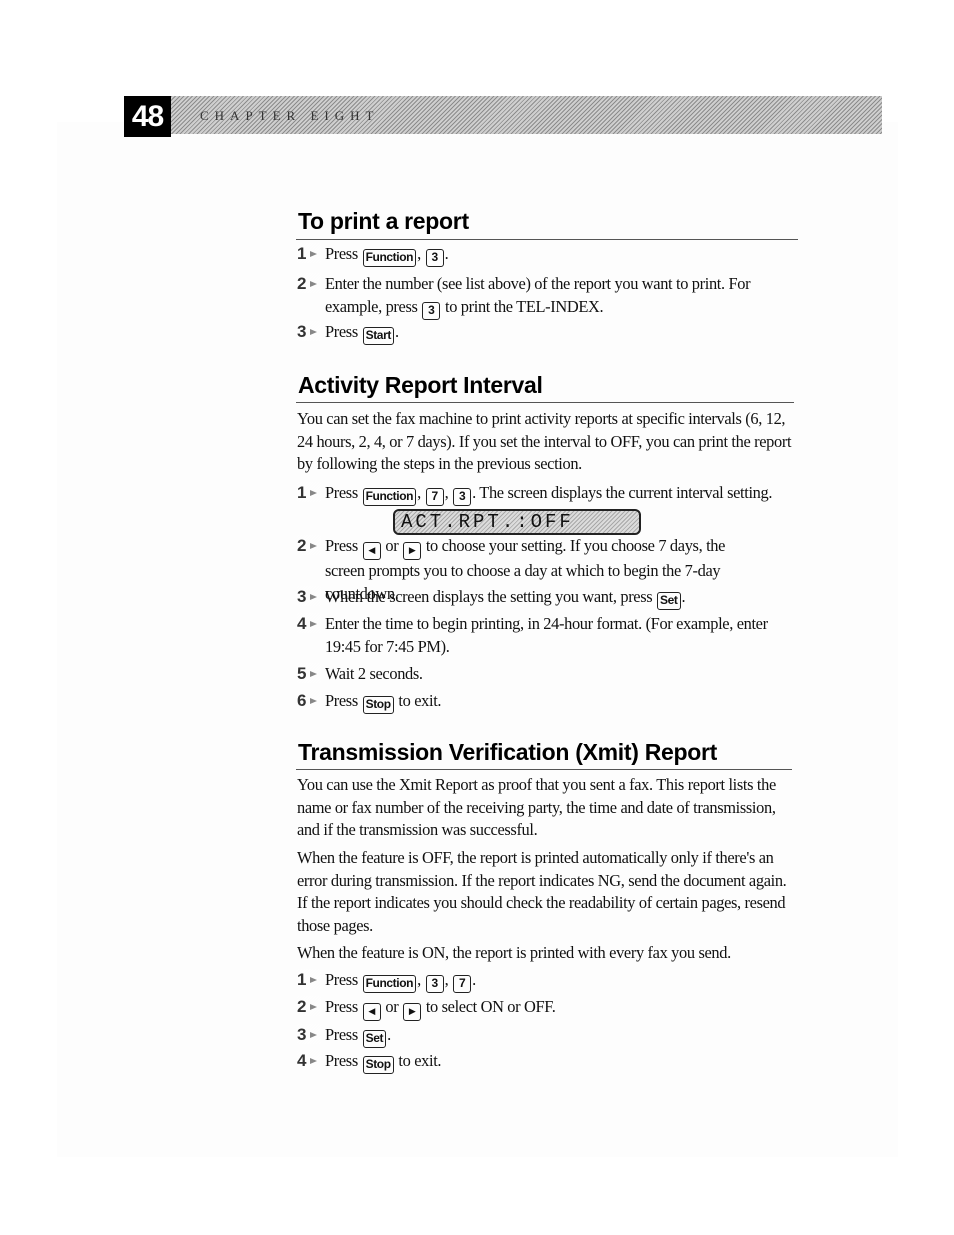 Image resolution: width=954 pixels, height=1235 pixels. Describe the element at coordinates (490, 1006) in the screenshot. I see `step-text: to select ON or OFF.` at that location.